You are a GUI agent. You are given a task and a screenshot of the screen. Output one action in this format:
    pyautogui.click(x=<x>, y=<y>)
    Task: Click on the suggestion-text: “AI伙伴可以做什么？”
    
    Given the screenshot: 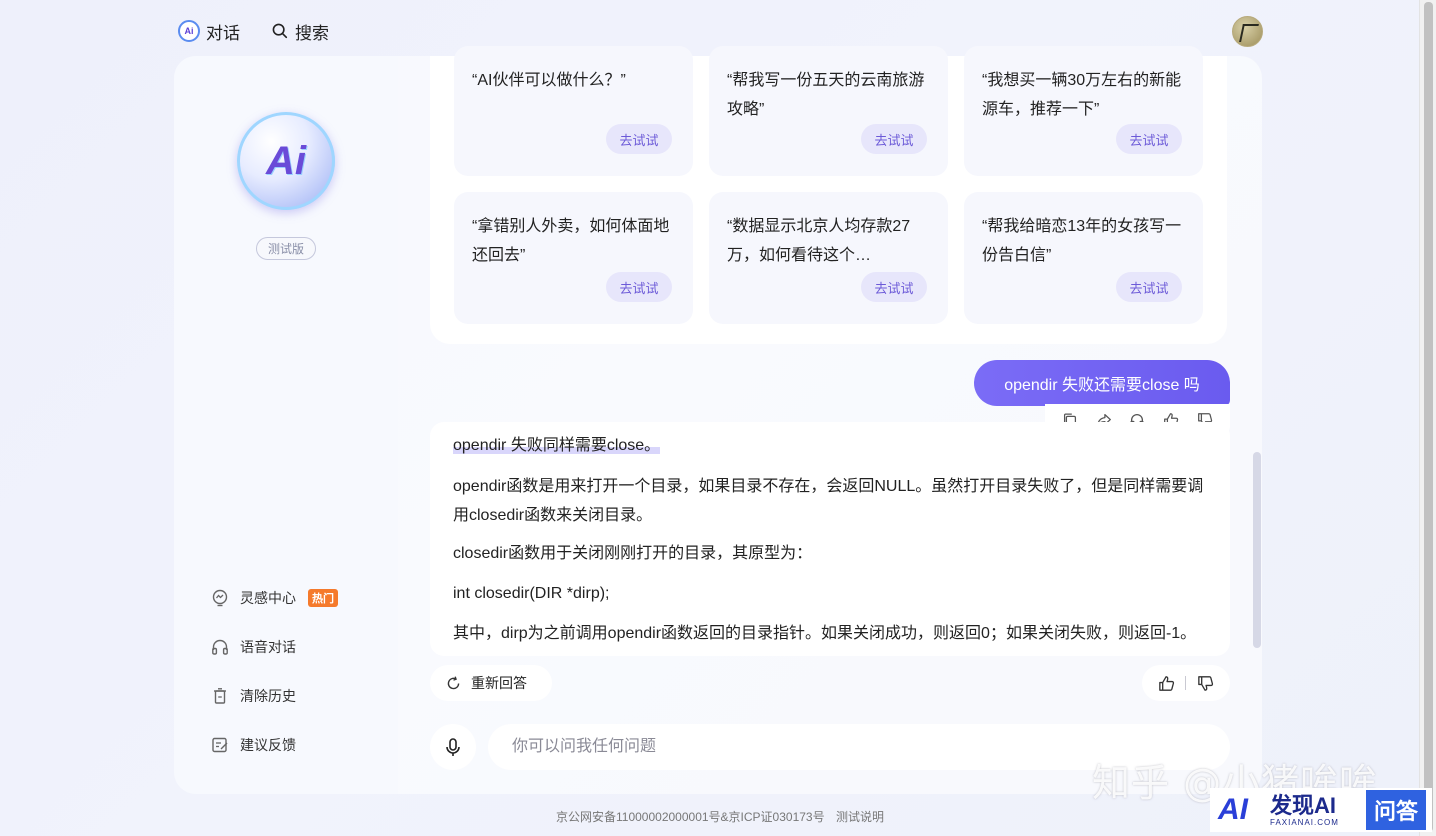 What is the action you would take?
    pyautogui.click(x=549, y=80)
    